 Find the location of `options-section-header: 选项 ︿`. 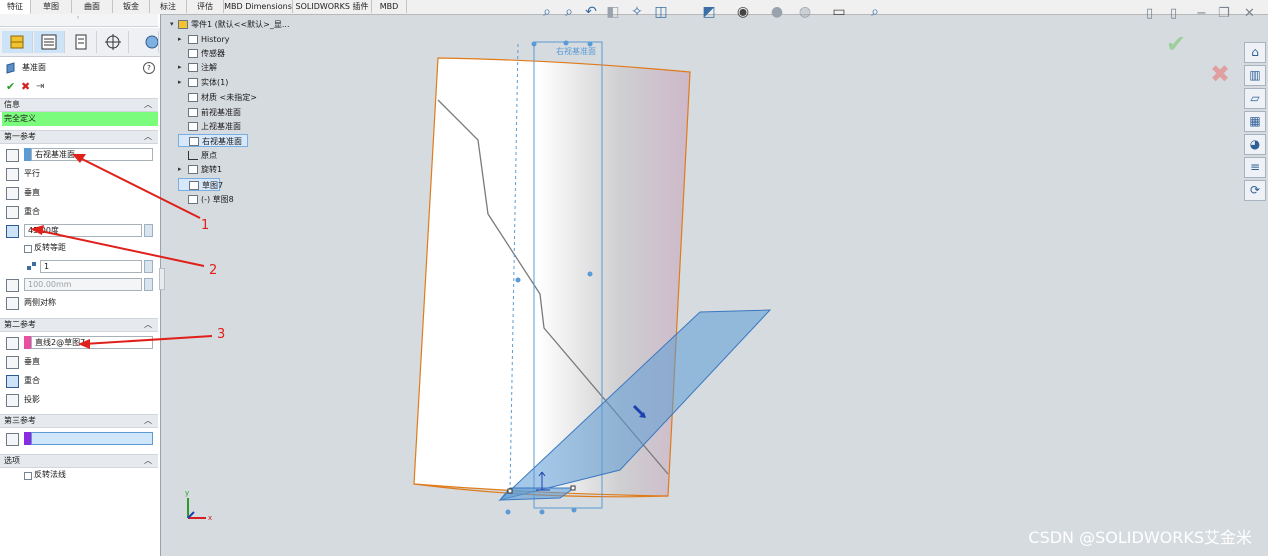

options-section-header: 选项 ︿ is located at coordinates (79, 461).